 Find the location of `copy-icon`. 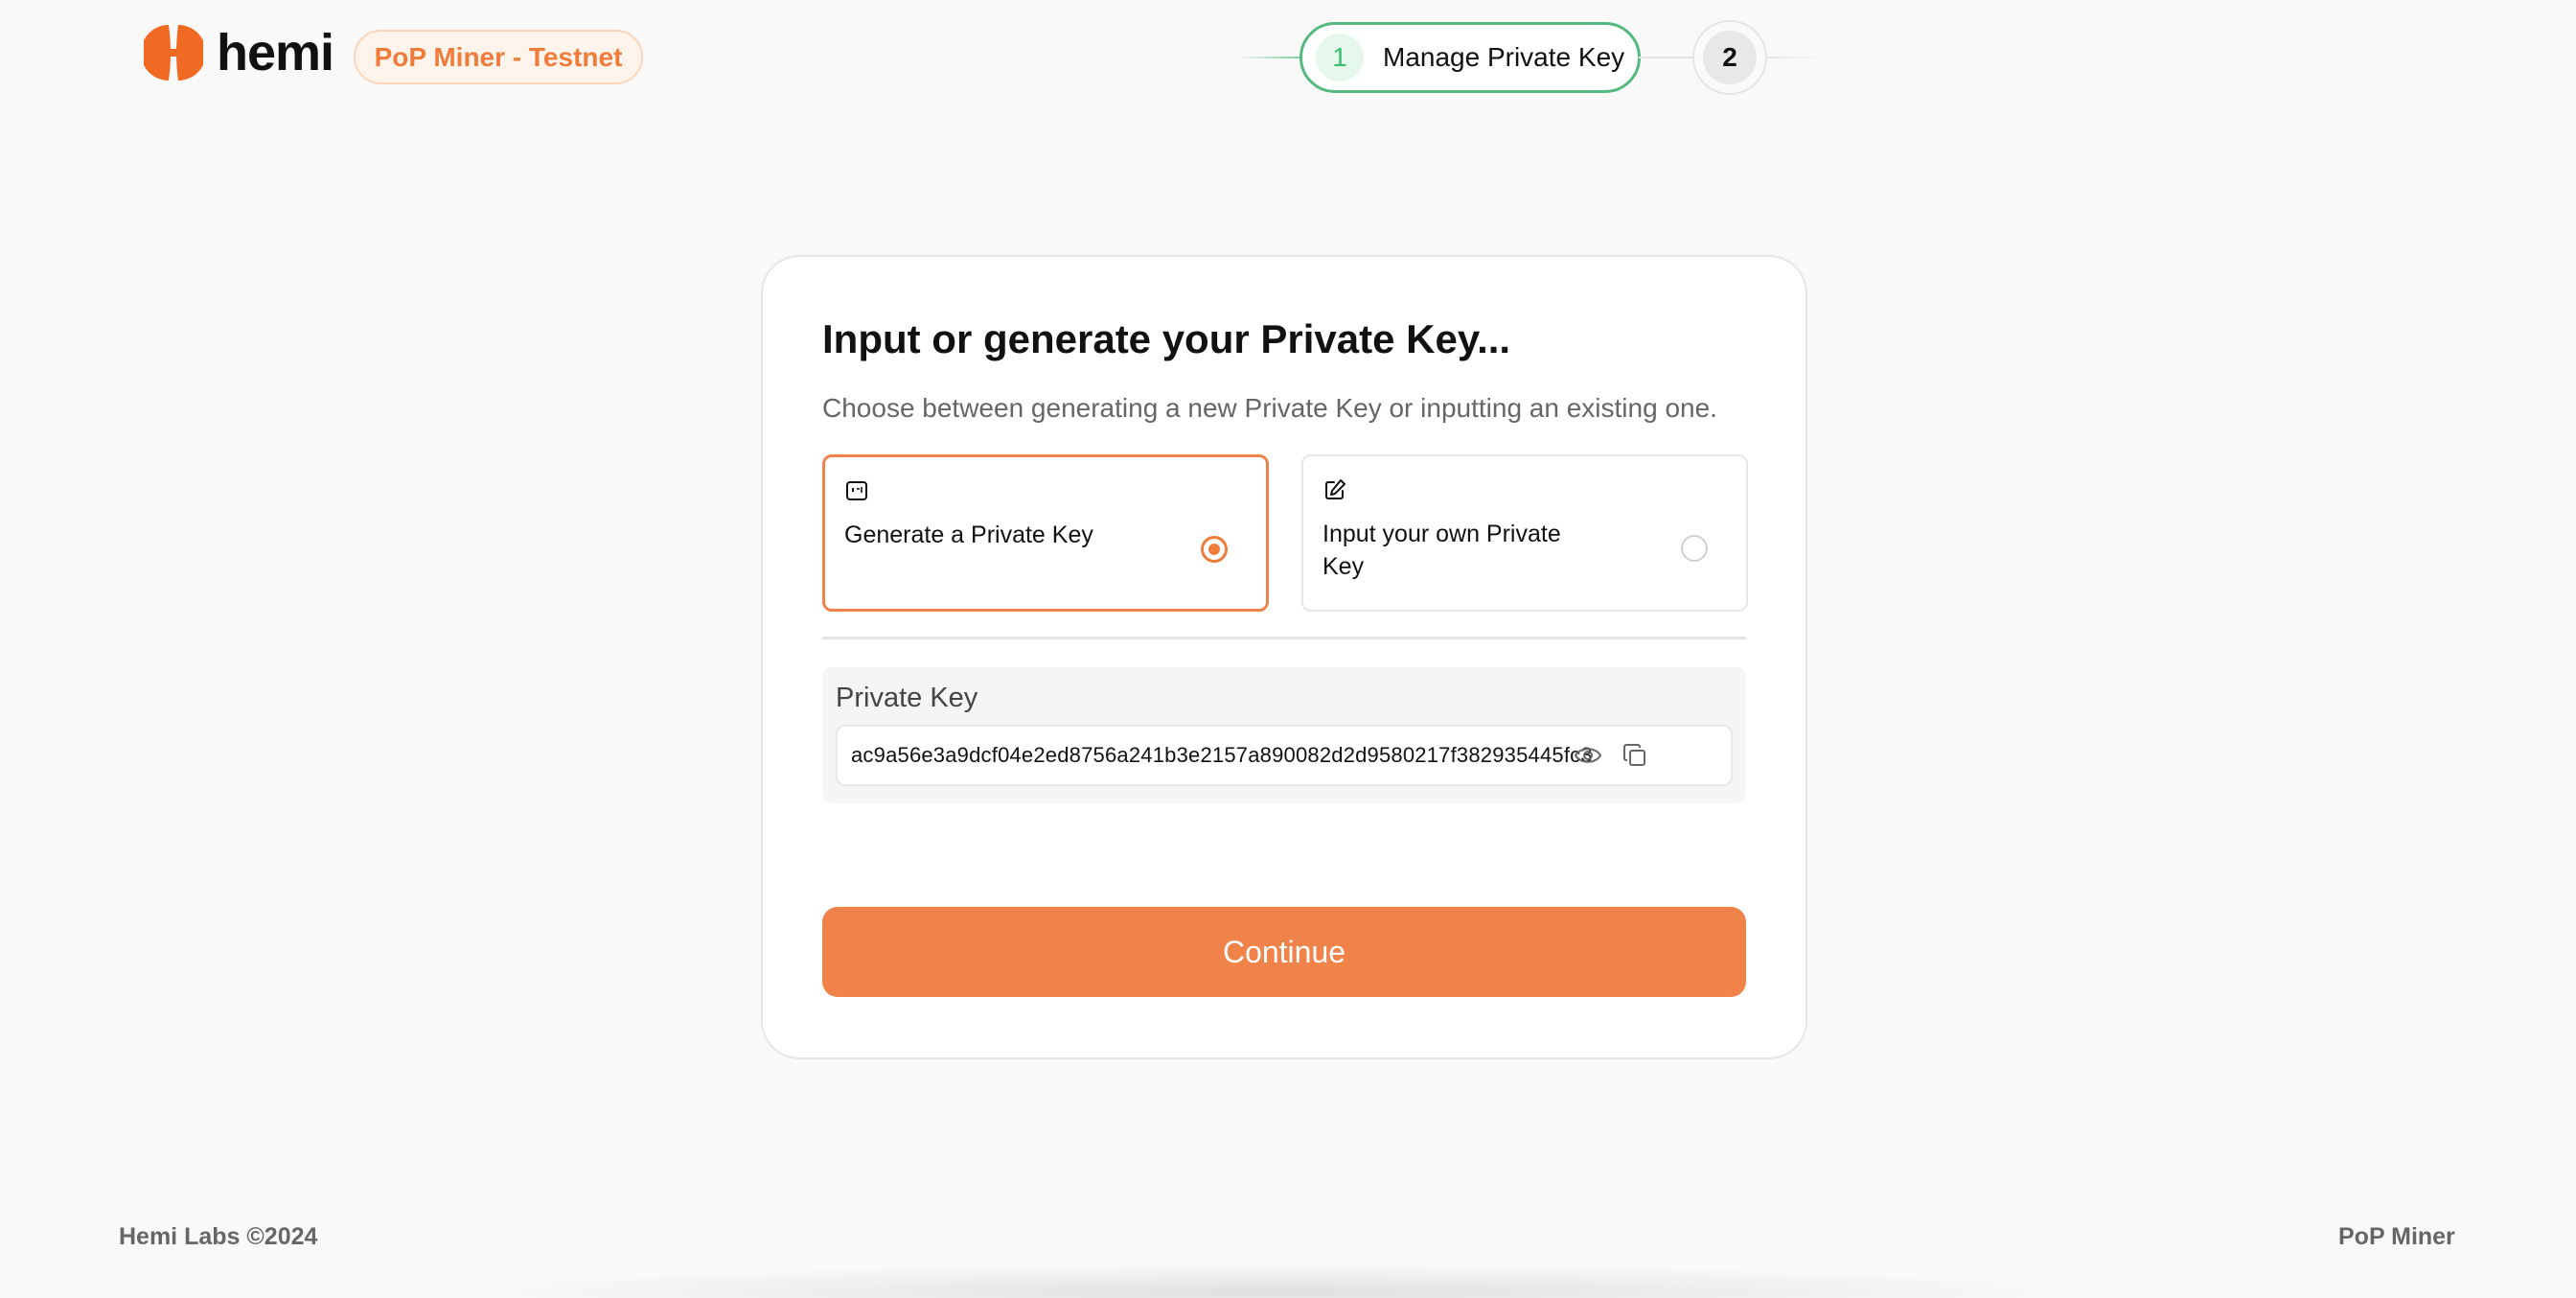

copy-icon is located at coordinates (1635, 755).